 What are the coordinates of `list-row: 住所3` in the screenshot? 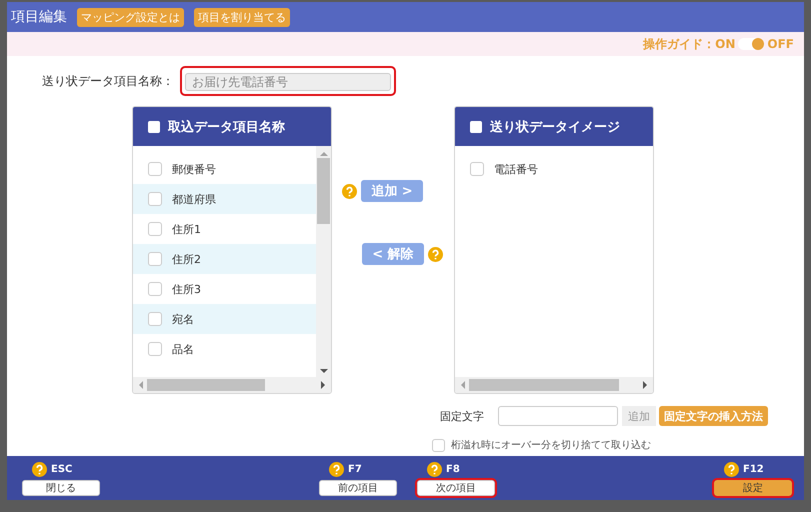 It's located at (224, 289).